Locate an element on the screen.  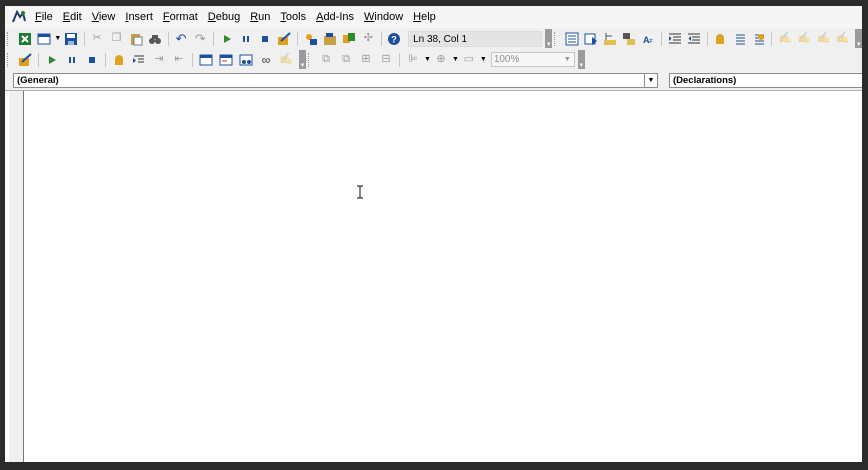
menu-file: File is located at coordinates (44, 17).